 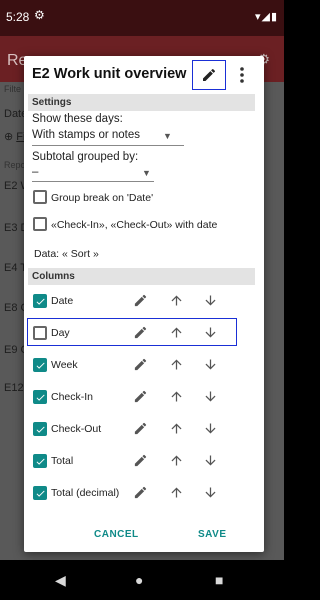 What do you see at coordinates (35, 172) in the screenshot?
I see `subtotal-dropdown: –` at bounding box center [35, 172].